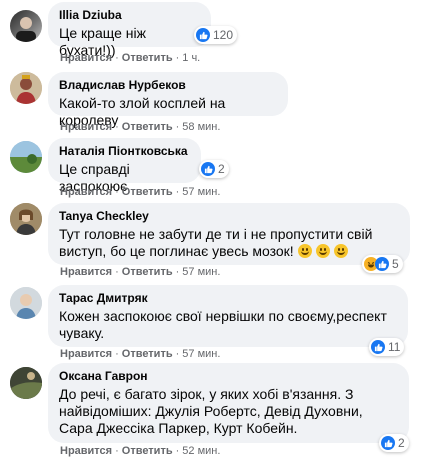 Image resolution: width=428 pixels, height=459 pixels. What do you see at coordinates (228, 376) in the screenshot?
I see `comment-author: Оксана Гаврон` at bounding box center [228, 376].